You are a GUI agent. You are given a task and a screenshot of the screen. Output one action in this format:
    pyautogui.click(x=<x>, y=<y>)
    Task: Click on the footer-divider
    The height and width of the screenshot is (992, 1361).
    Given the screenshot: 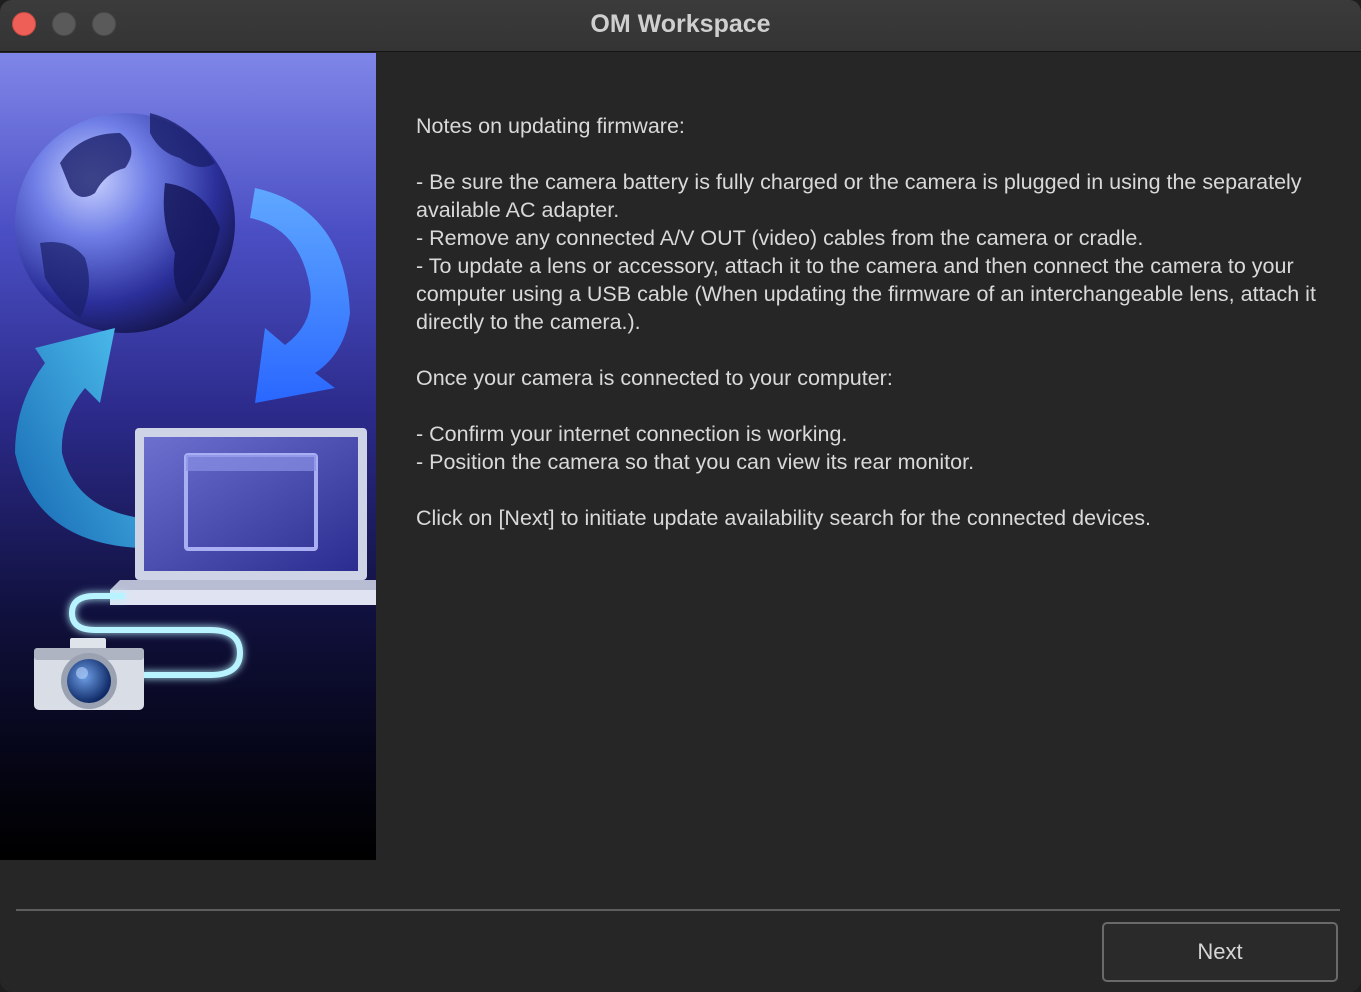 What is the action you would take?
    pyautogui.click(x=678, y=910)
    